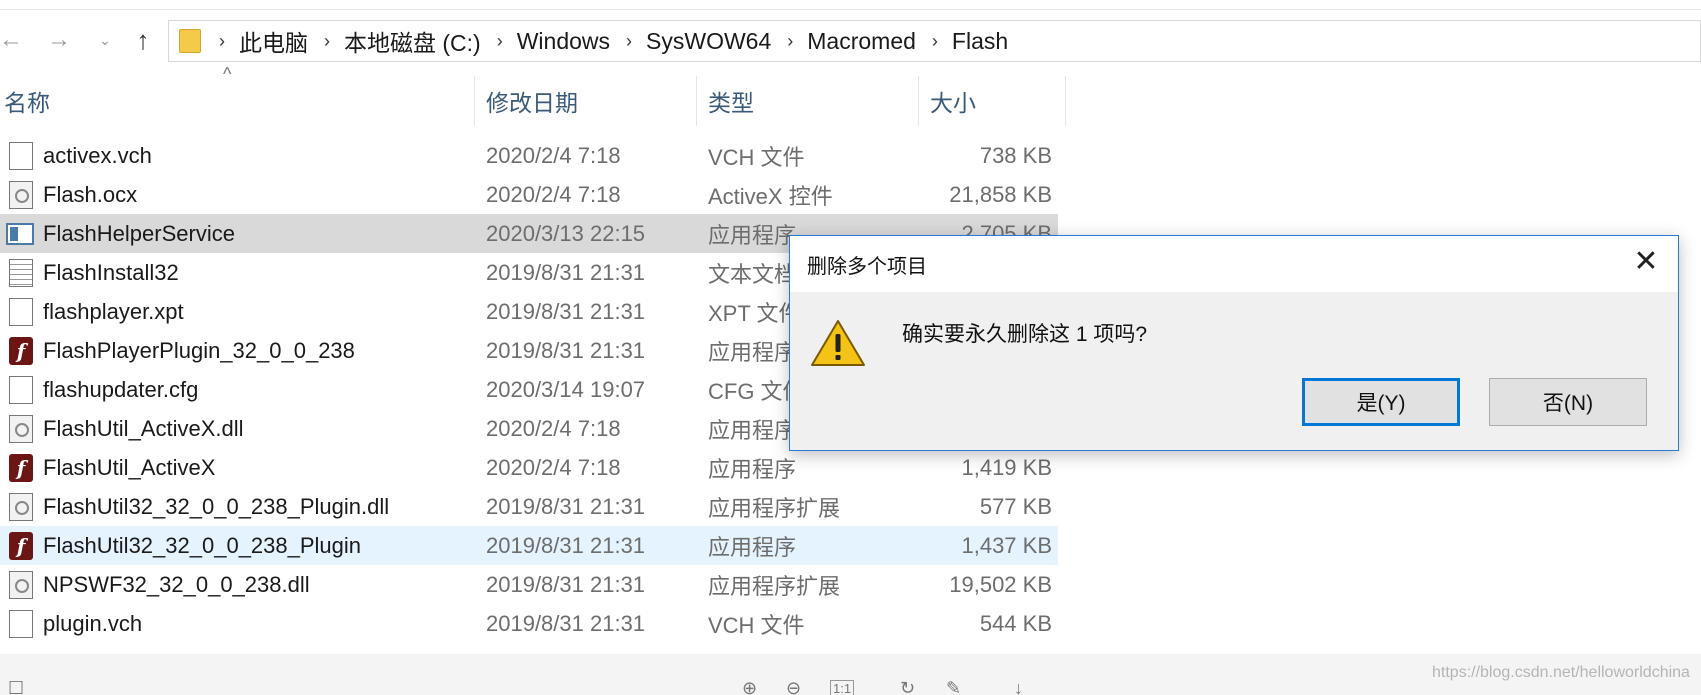  Describe the element at coordinates (1018, 686) in the screenshot. I see `download-icon: ↓` at that location.